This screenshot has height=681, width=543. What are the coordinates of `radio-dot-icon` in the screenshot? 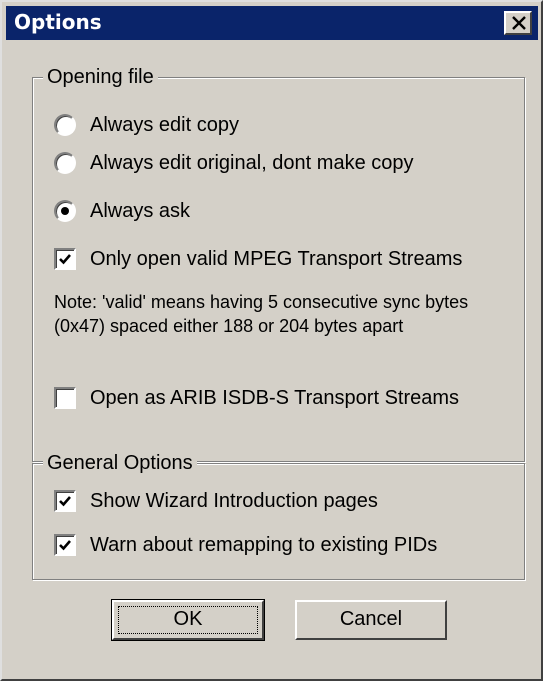 It's located at (65, 211).